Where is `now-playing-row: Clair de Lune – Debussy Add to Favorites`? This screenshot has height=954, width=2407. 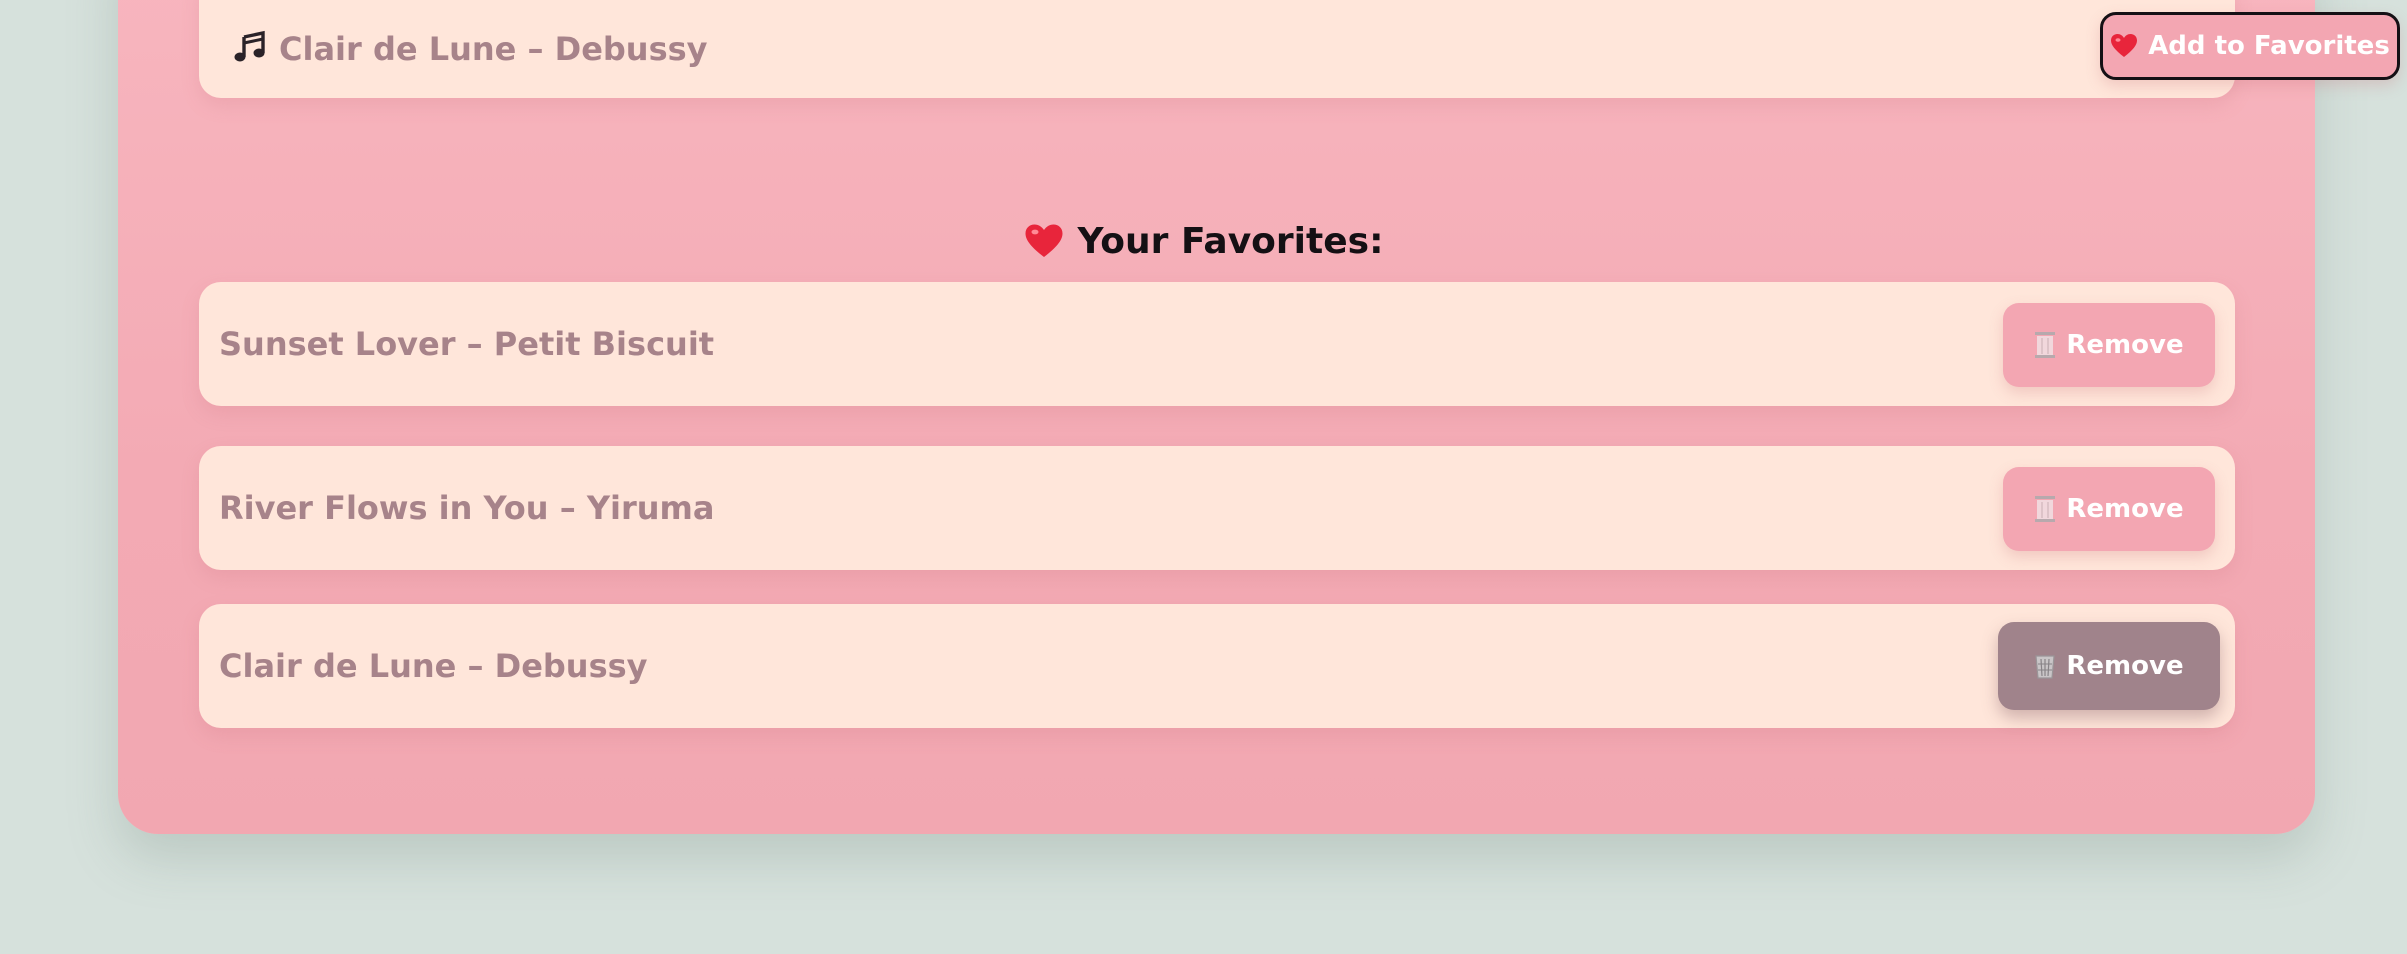
now-playing-row: Clair de Lune – Debussy Add to Favorites is located at coordinates (1299, 49).